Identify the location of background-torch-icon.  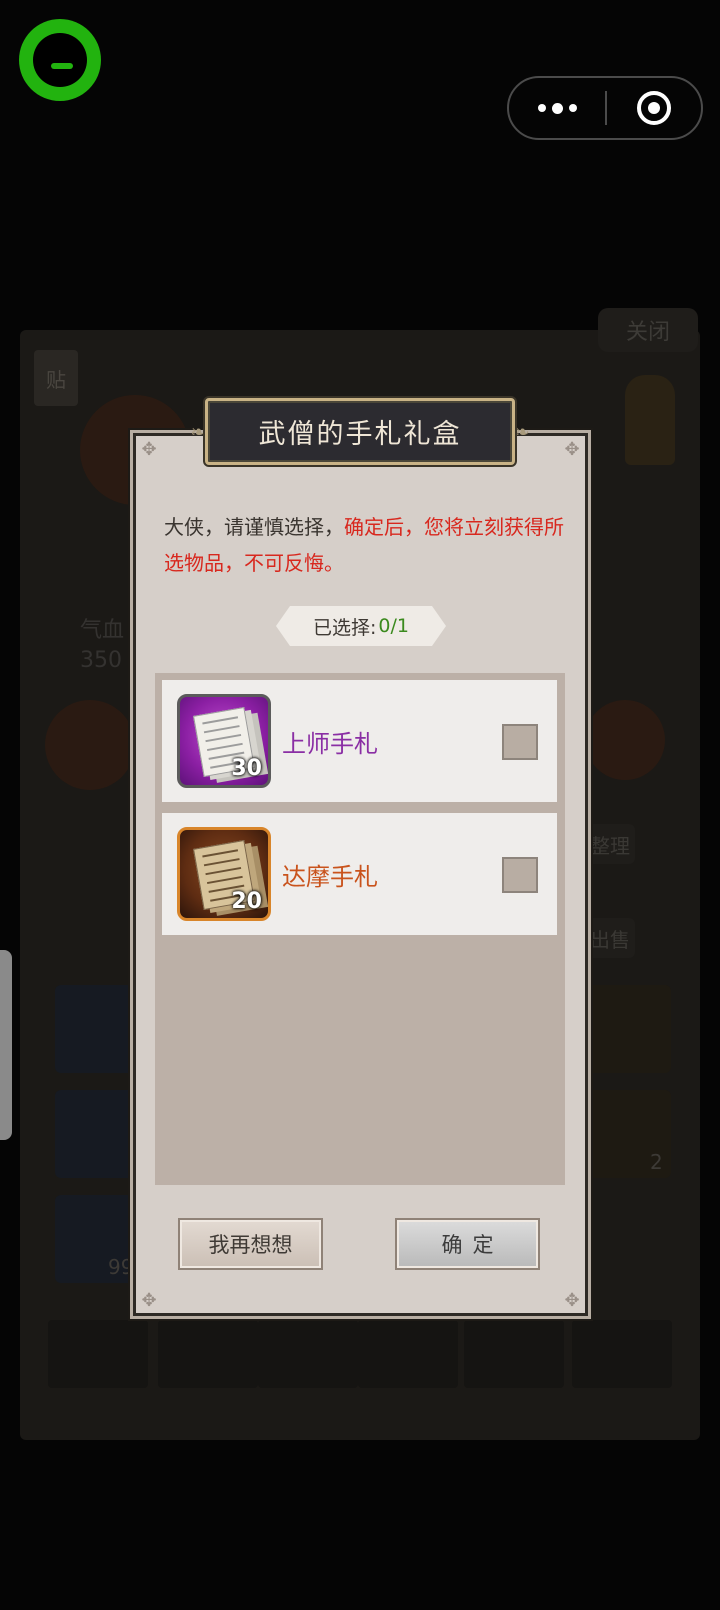
(650, 420).